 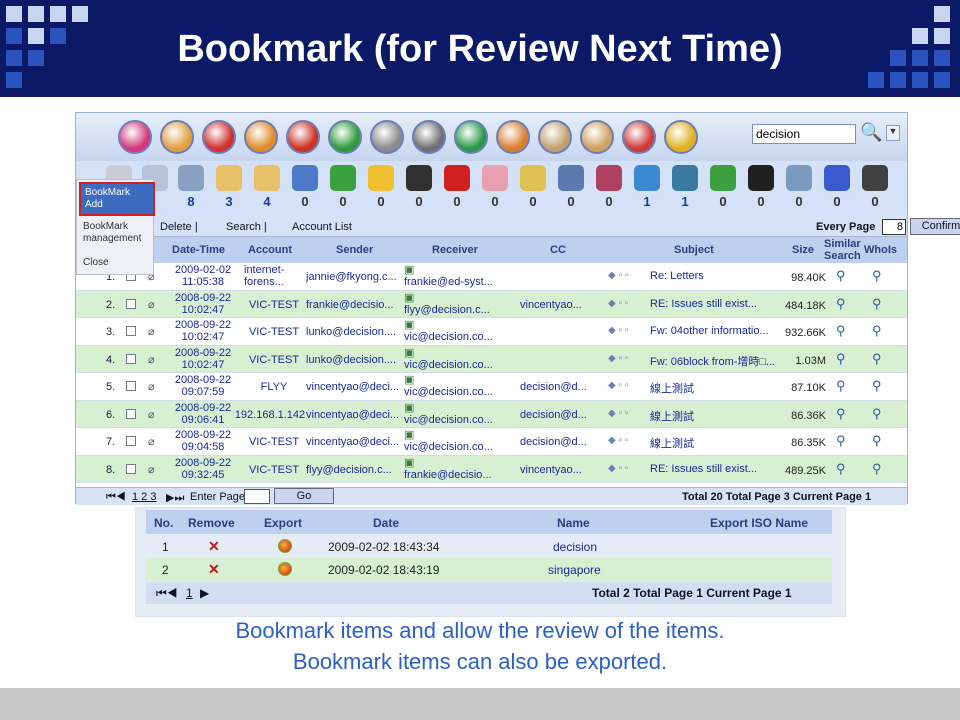 I want to click on col-cc: CC, so click(x=558, y=250).